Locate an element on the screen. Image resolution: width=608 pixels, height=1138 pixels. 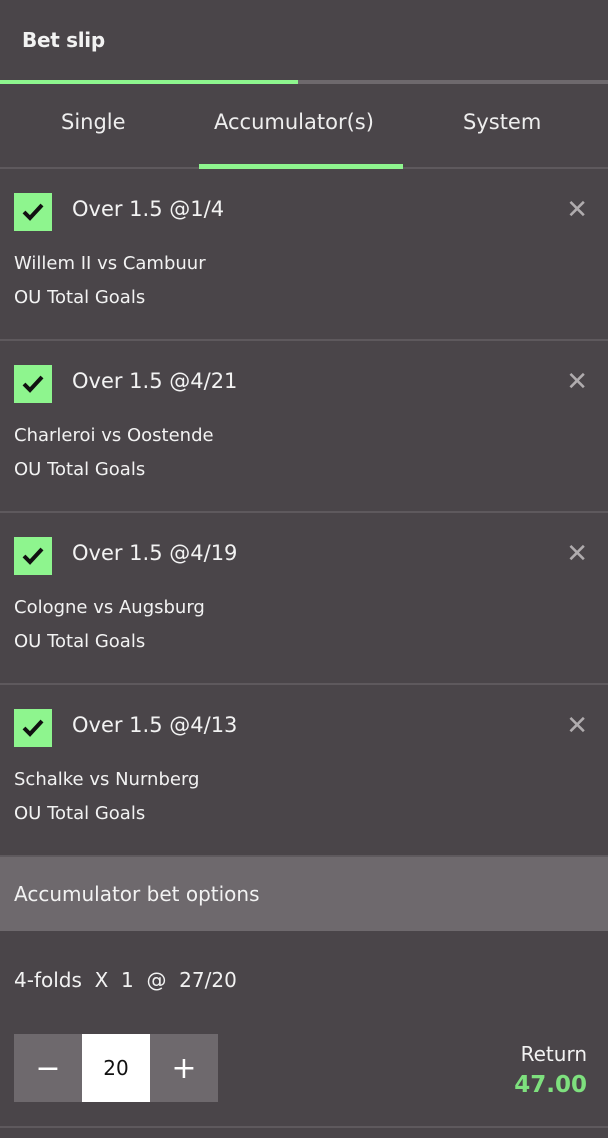
bet-match: Cologne vs Augsburg is located at coordinates (109, 607).